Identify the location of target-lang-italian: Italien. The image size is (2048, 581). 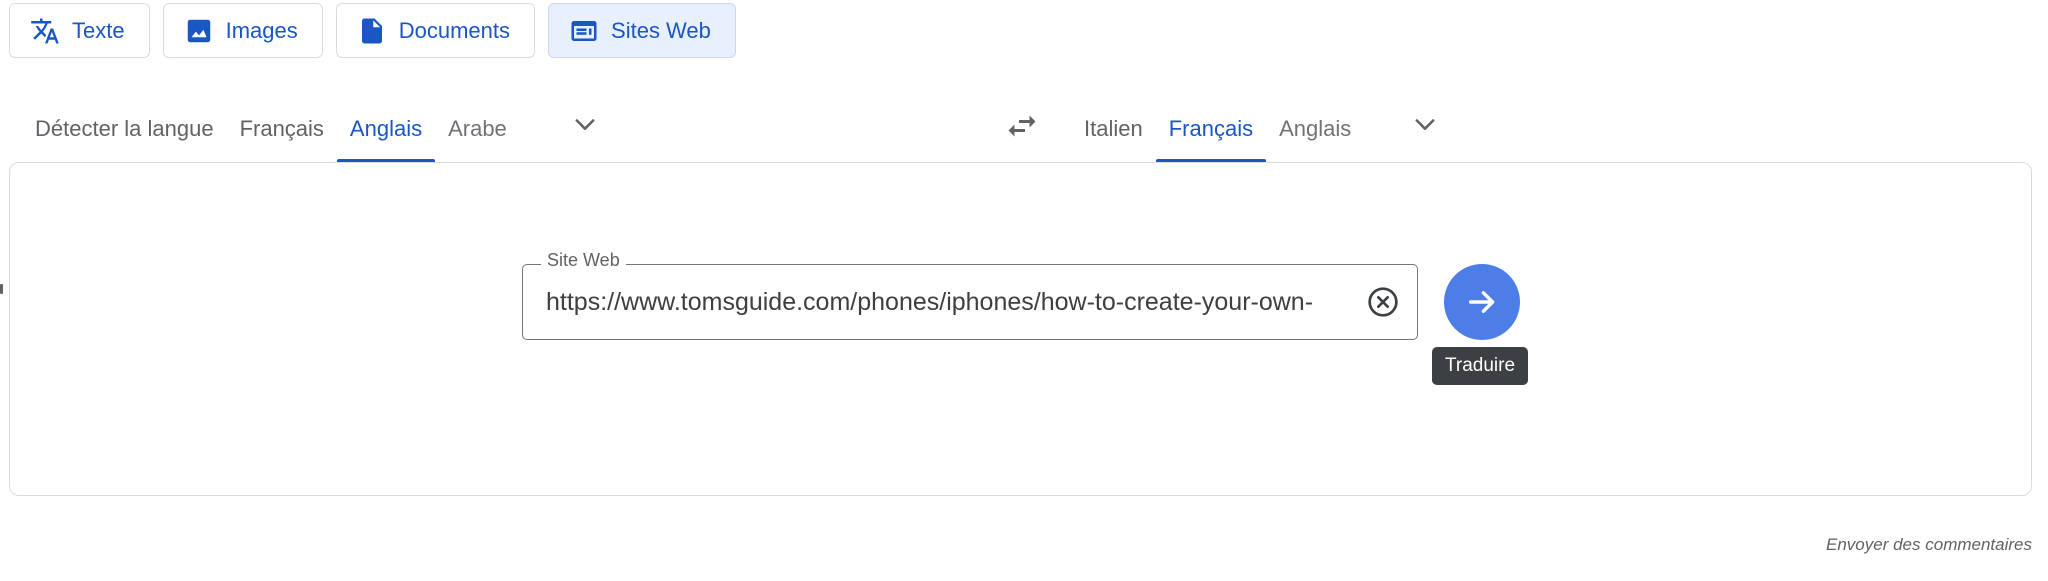
(1113, 129).